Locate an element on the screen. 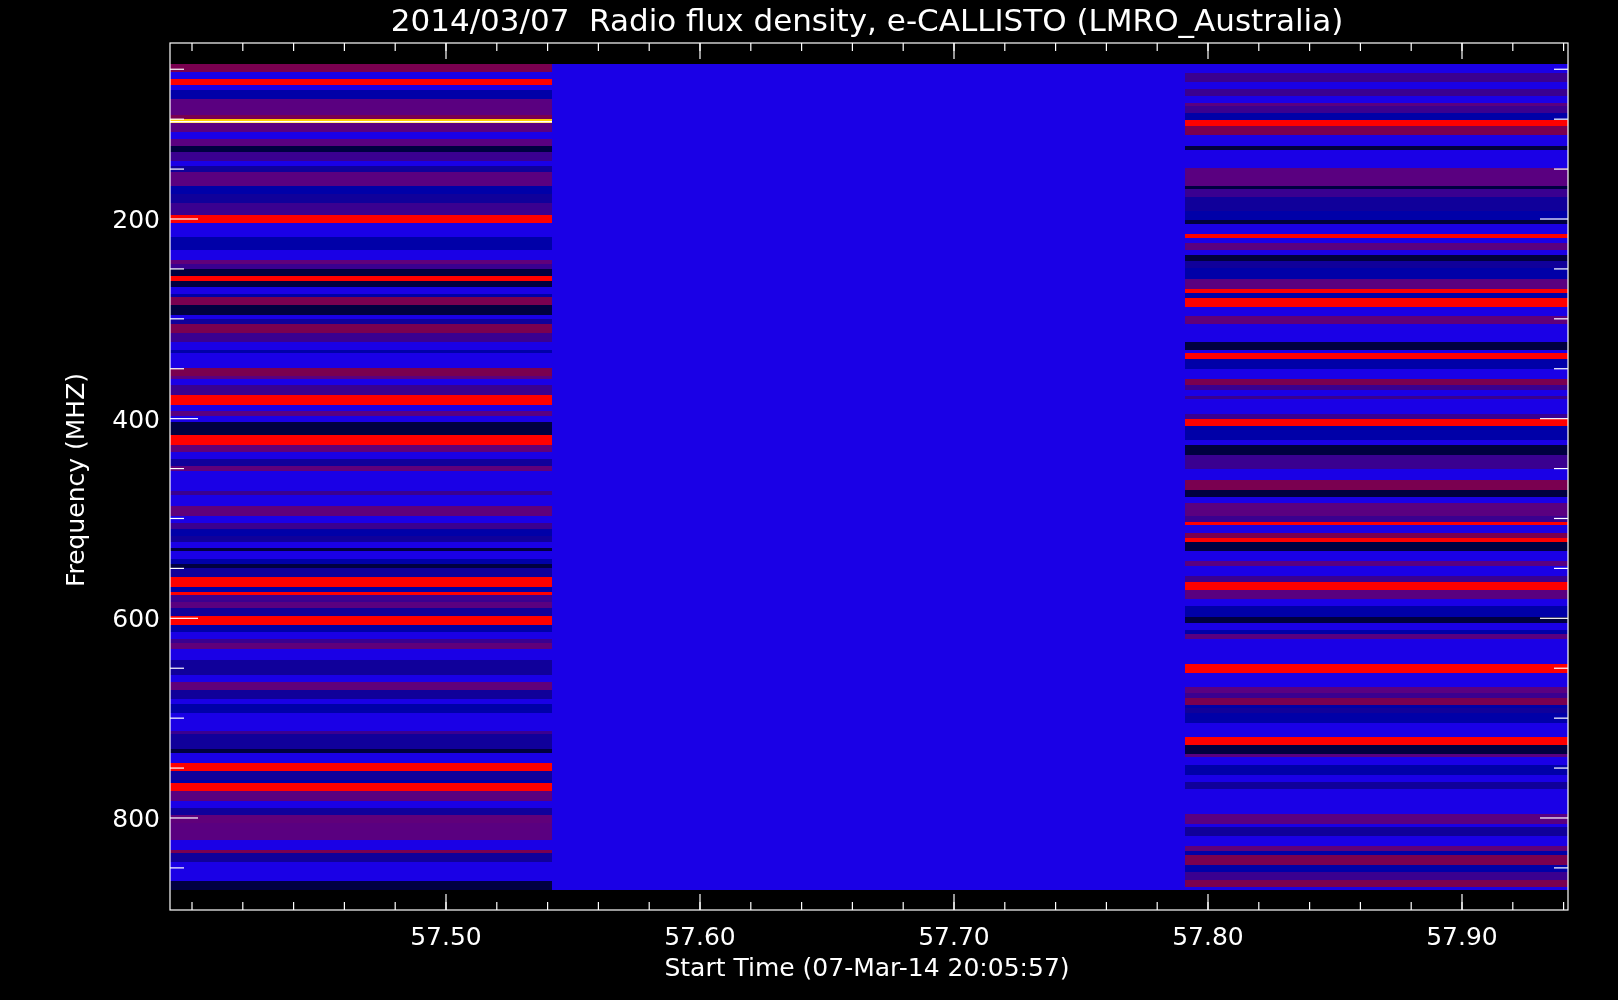 This screenshot has width=1618, height=1000. y-tick-label: 400 is located at coordinates (136, 419).